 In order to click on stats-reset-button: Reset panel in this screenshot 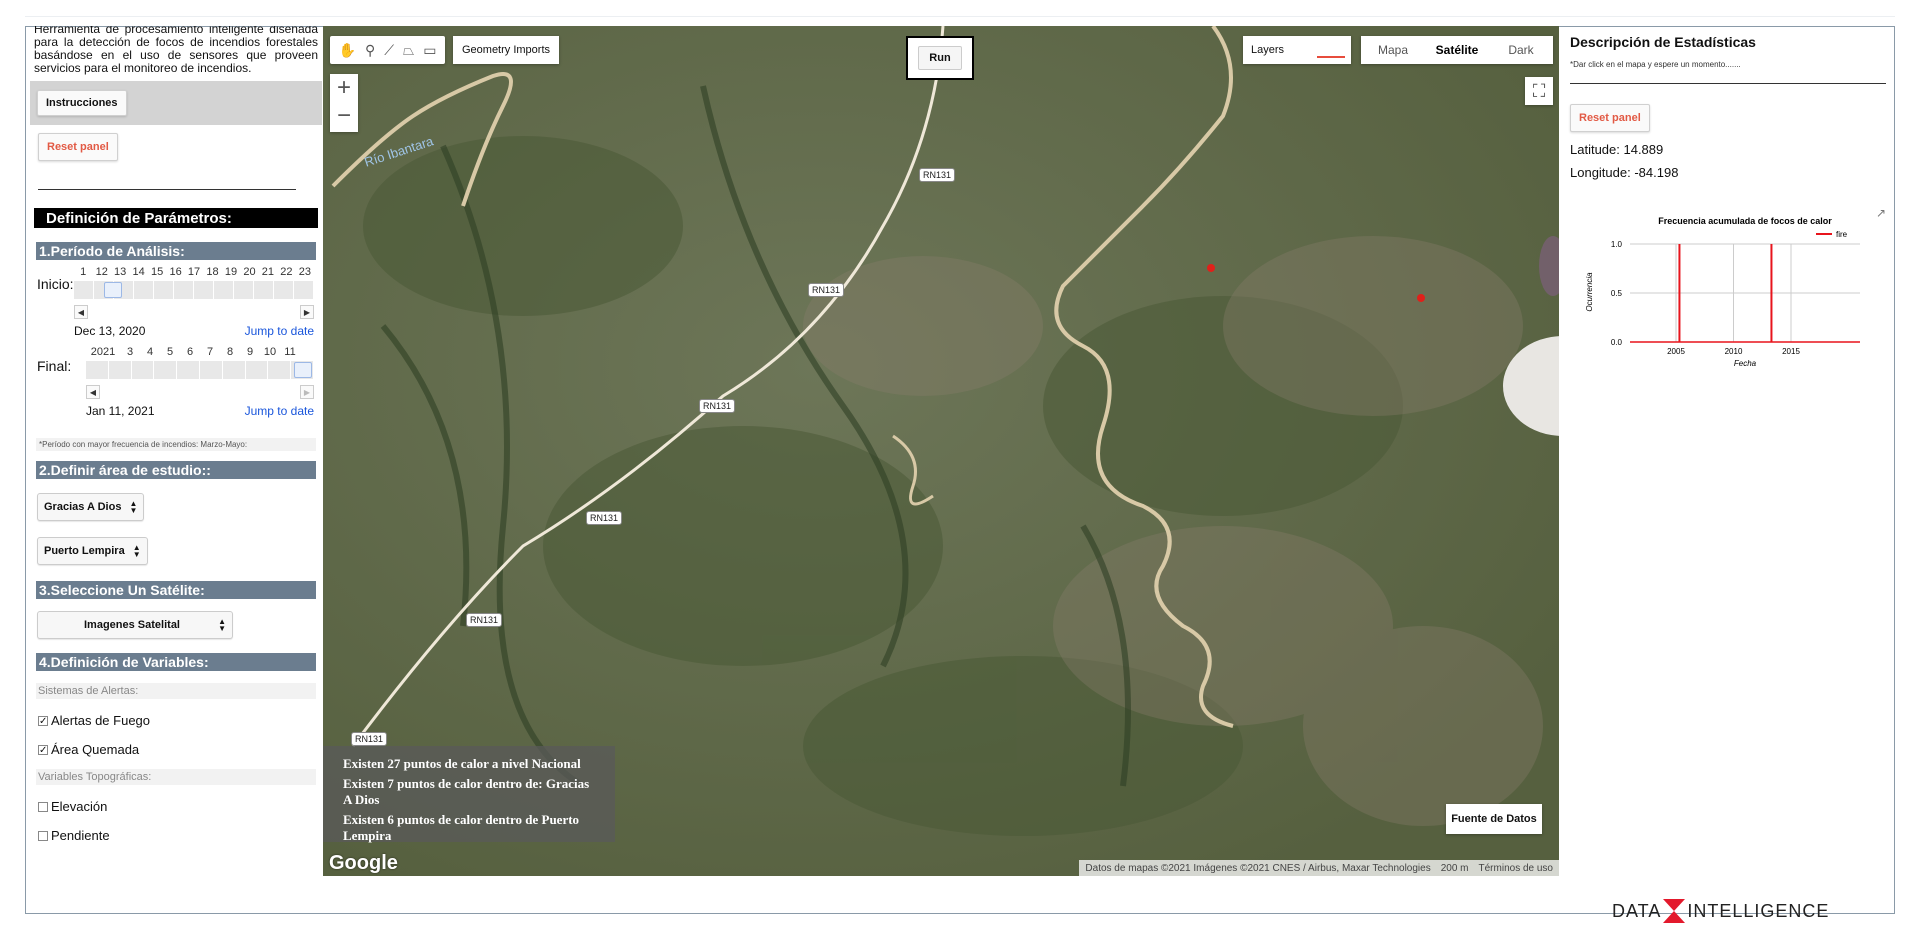, I will do `click(1610, 118)`.